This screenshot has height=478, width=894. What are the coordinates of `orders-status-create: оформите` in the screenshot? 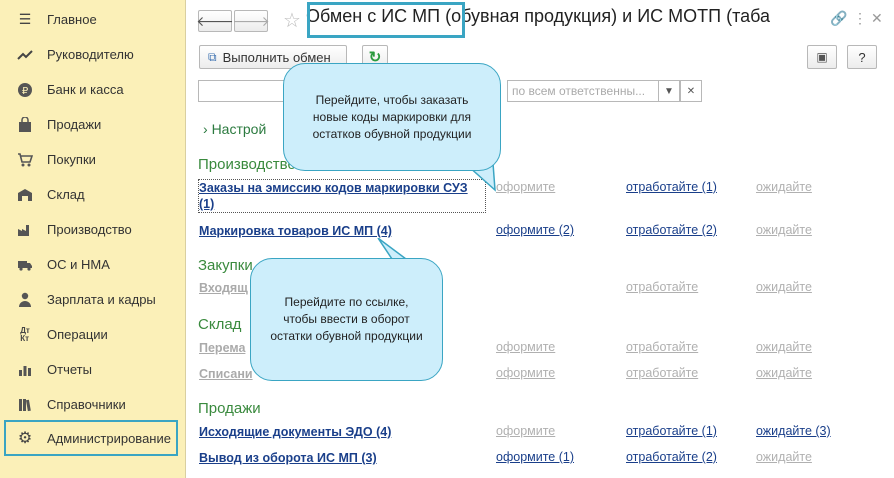 It's located at (525, 187).